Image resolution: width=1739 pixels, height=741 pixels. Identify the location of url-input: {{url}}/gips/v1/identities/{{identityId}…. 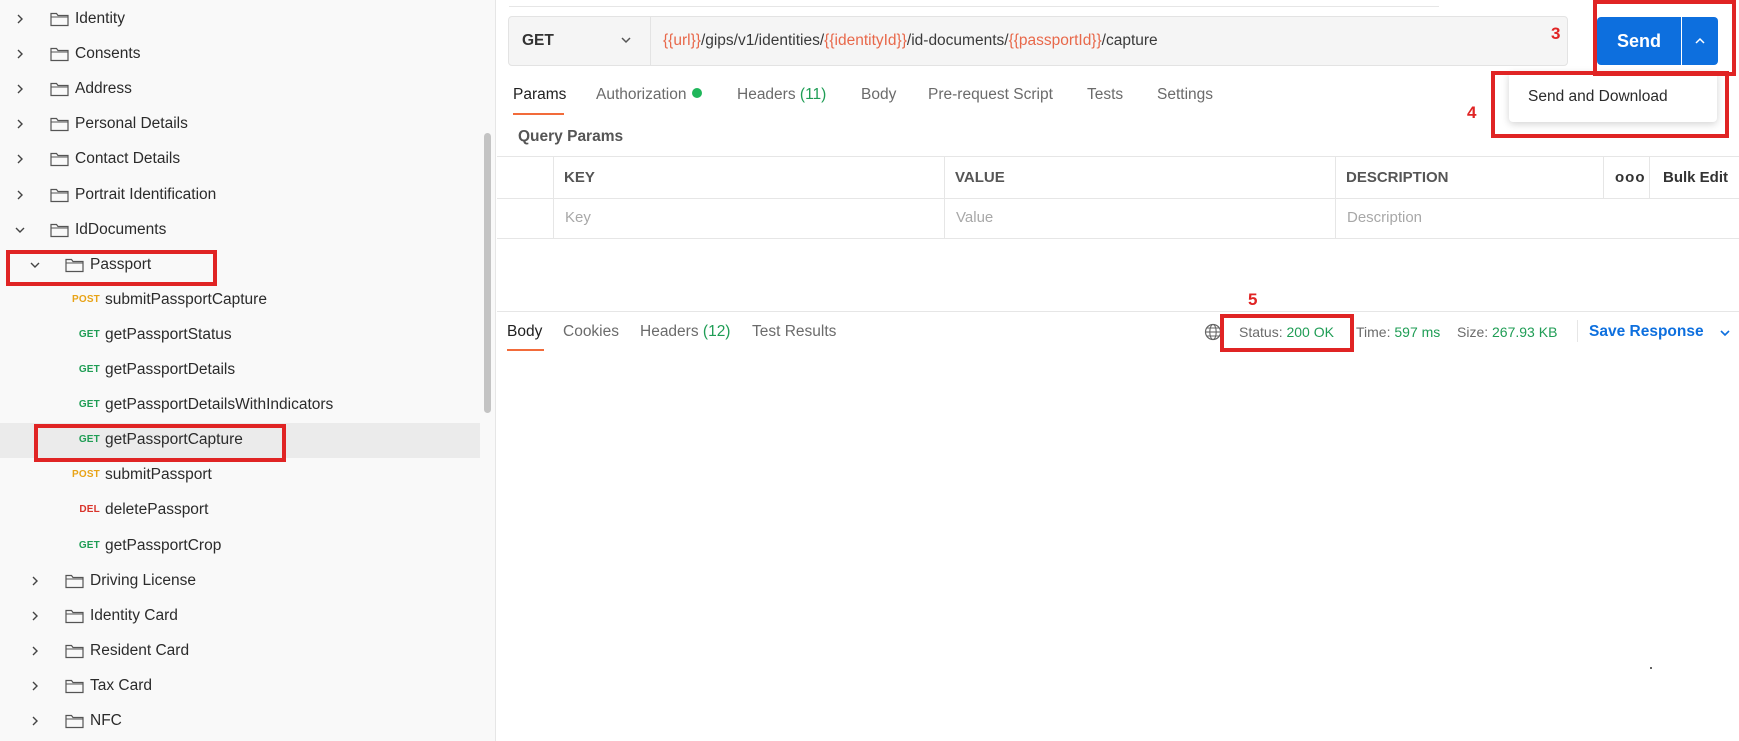
(1109, 41).